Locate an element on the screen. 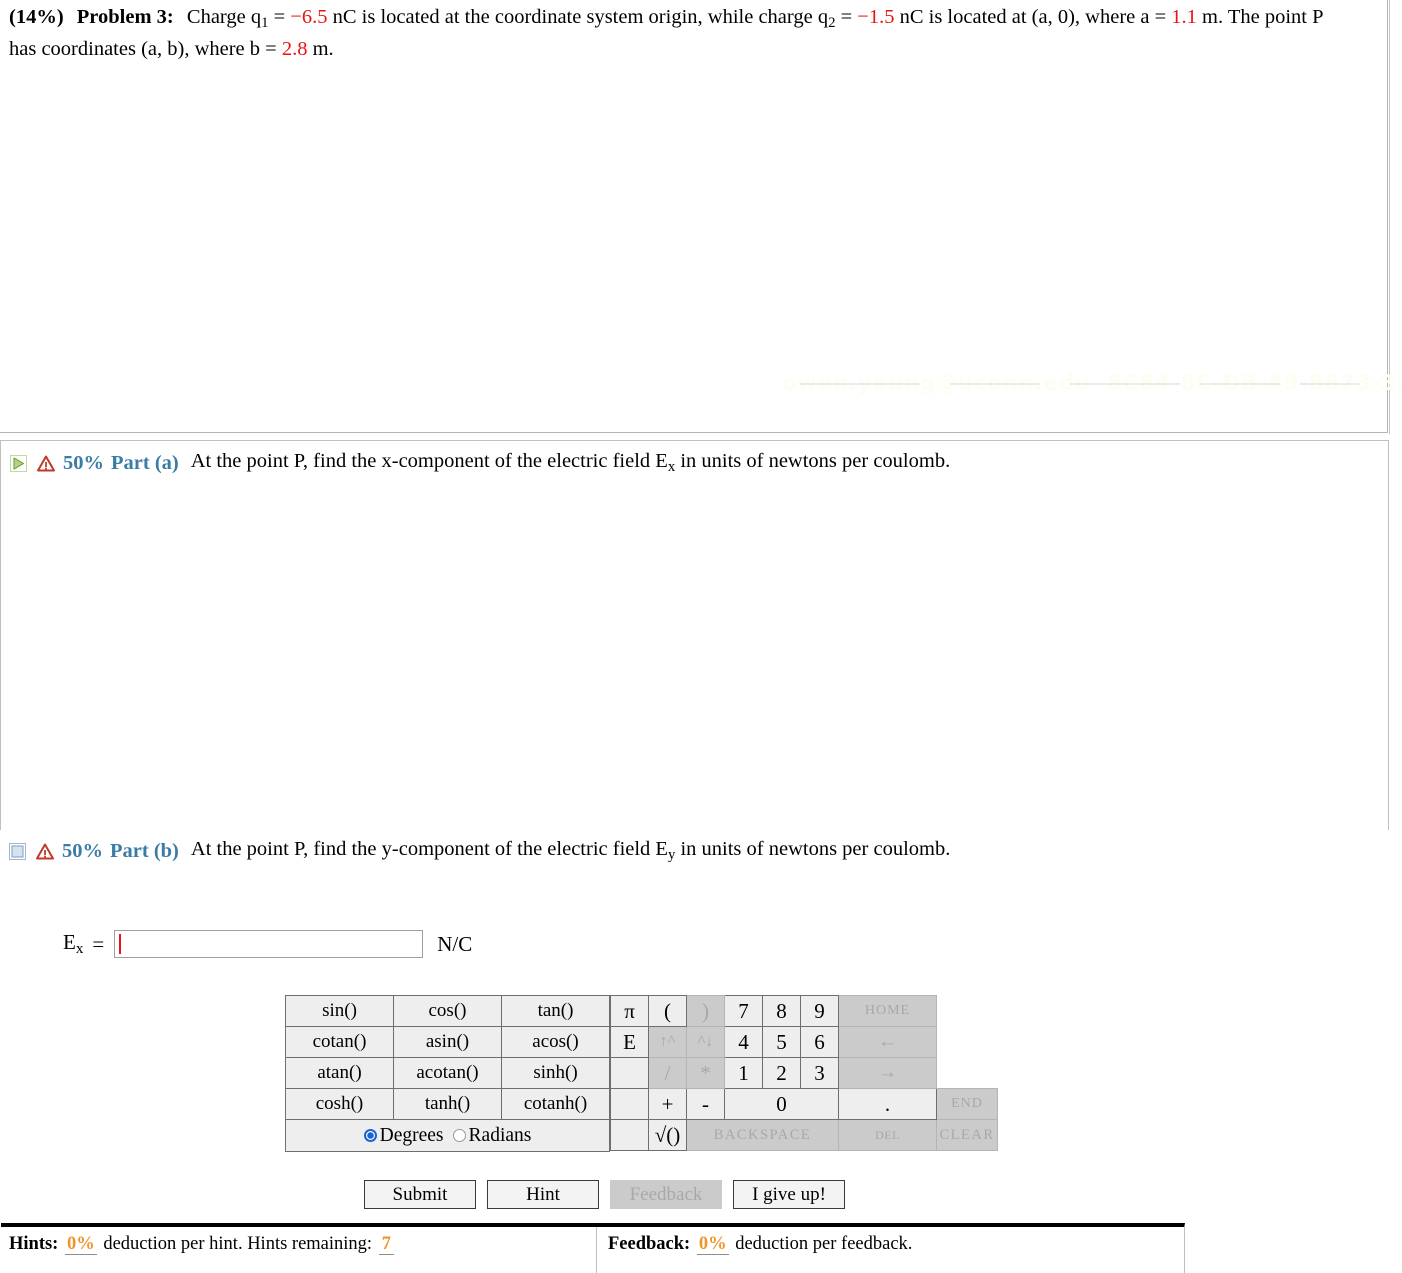  key-acos: acos() is located at coordinates (555, 1042).